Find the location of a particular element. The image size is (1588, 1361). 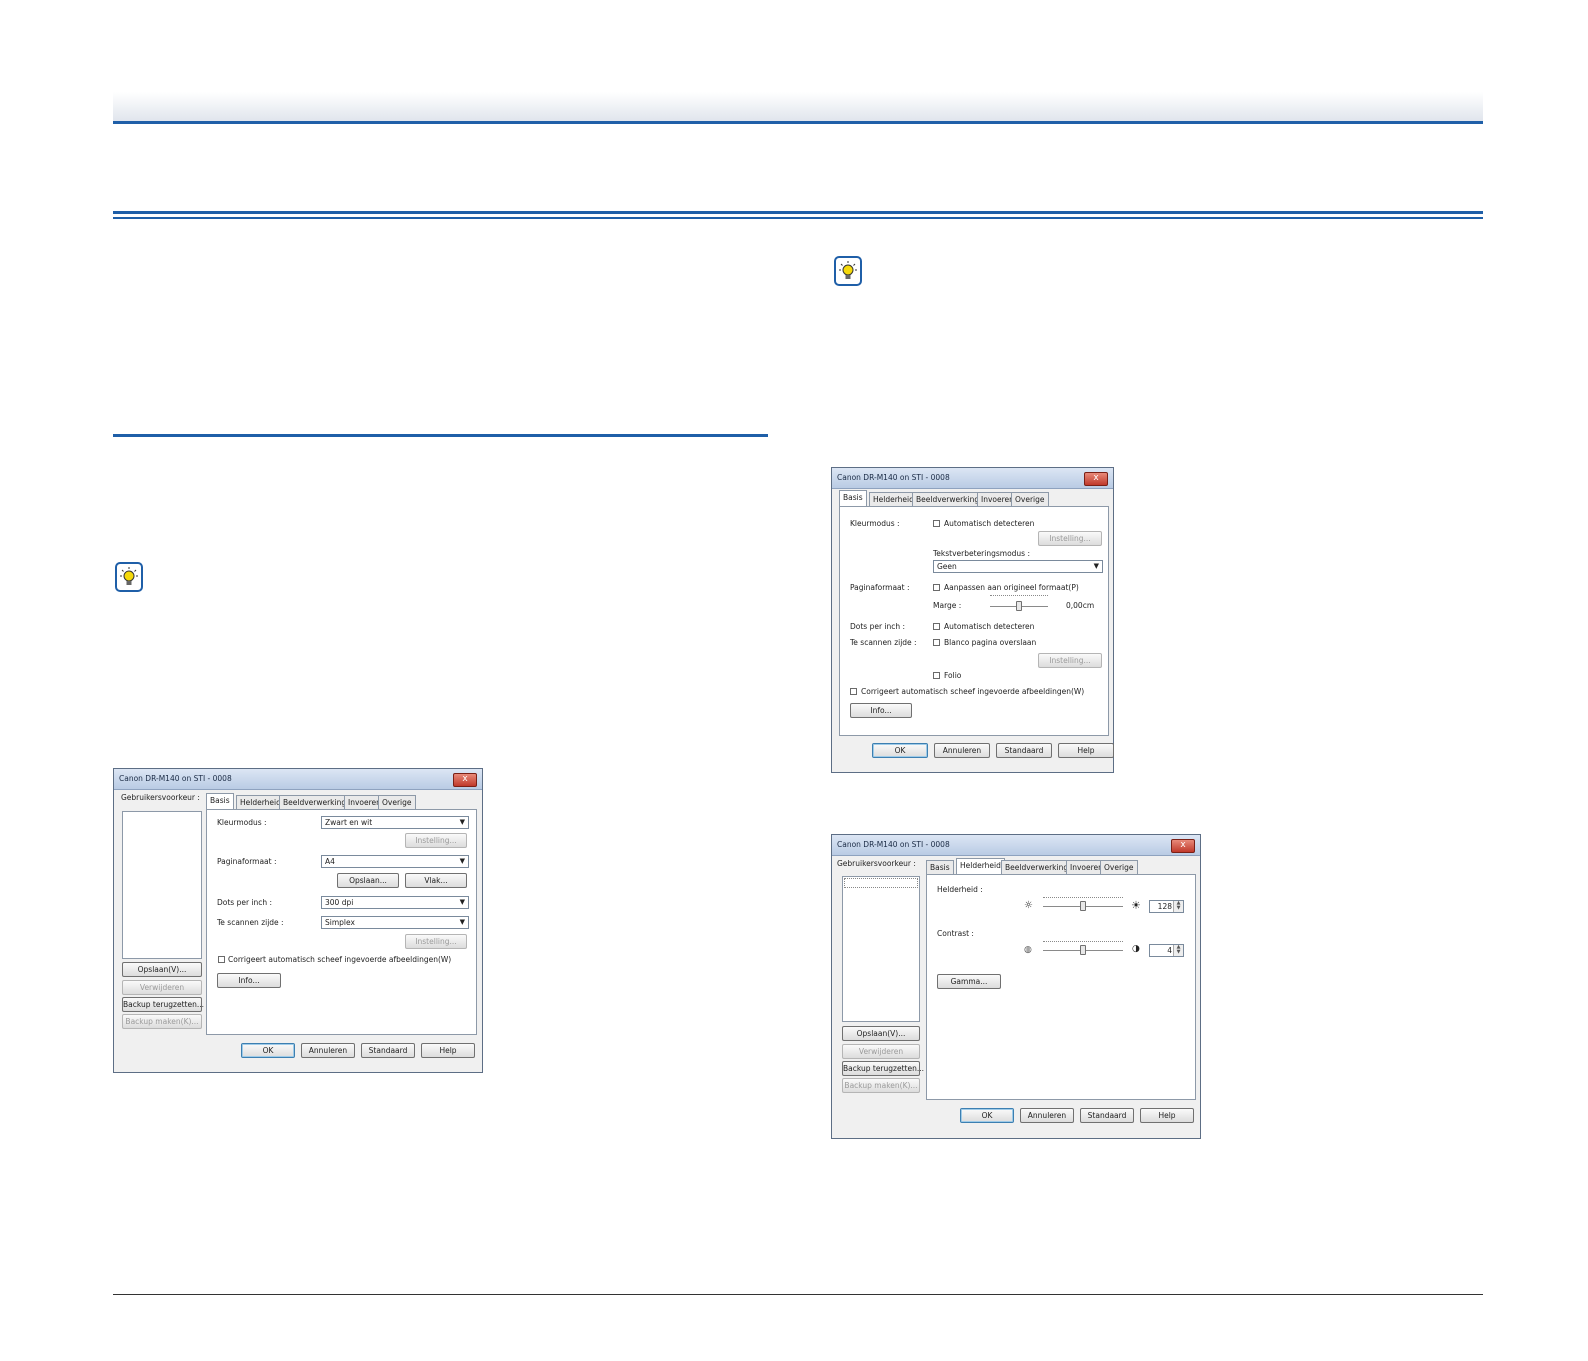

folio-checkbox is located at coordinates (936, 675).